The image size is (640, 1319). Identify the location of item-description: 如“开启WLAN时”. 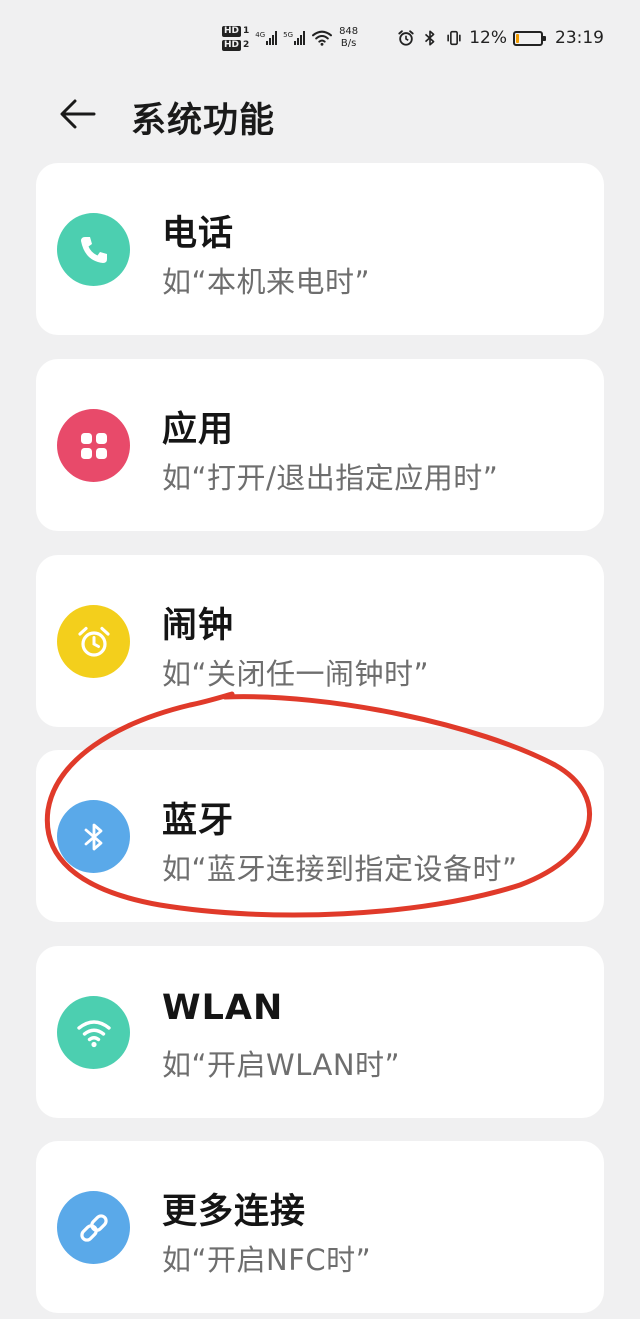
(281, 1065).